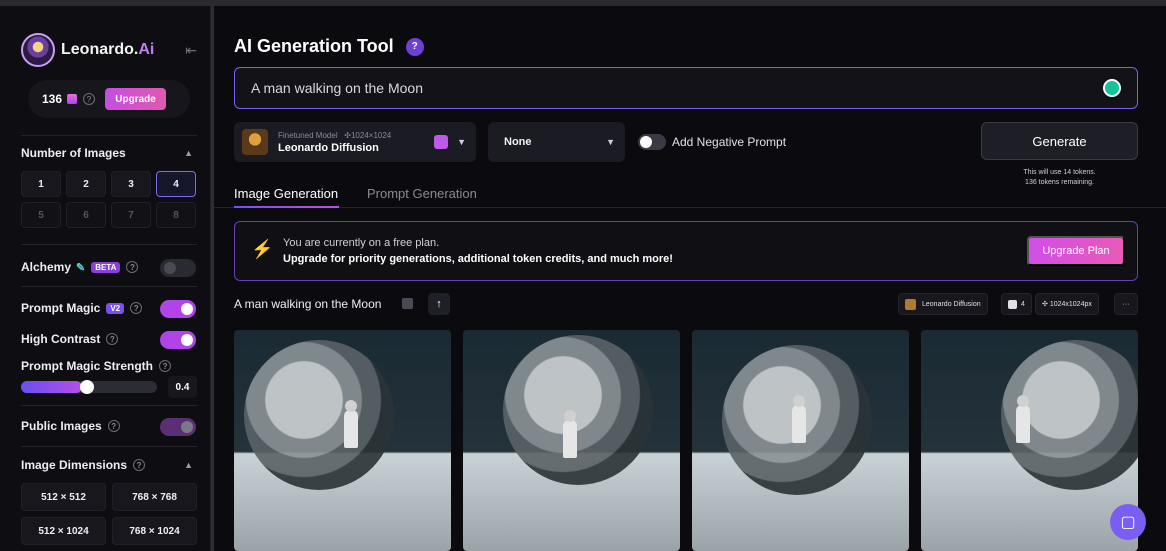  Describe the element at coordinates (106, 267) in the screenshot. I see `beta-badge: BETA` at that location.